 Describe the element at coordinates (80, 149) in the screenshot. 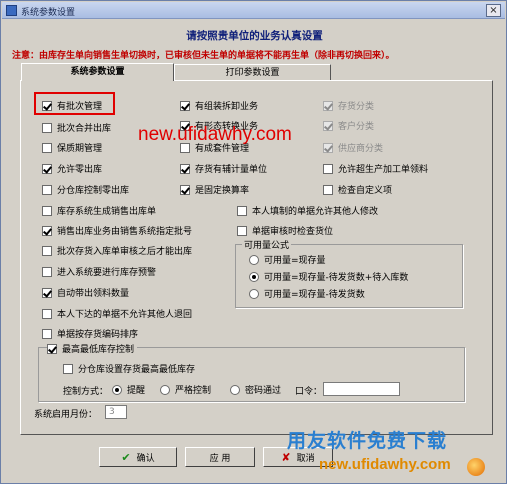

I see `checkbox-label: 保质期管理` at that location.